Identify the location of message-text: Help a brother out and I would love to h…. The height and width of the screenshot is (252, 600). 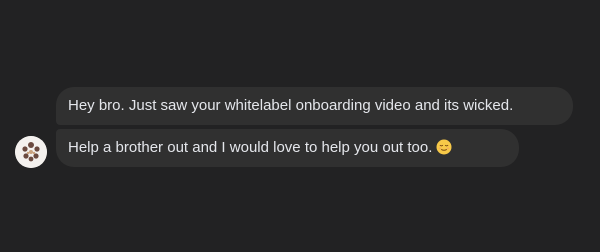
(250, 147).